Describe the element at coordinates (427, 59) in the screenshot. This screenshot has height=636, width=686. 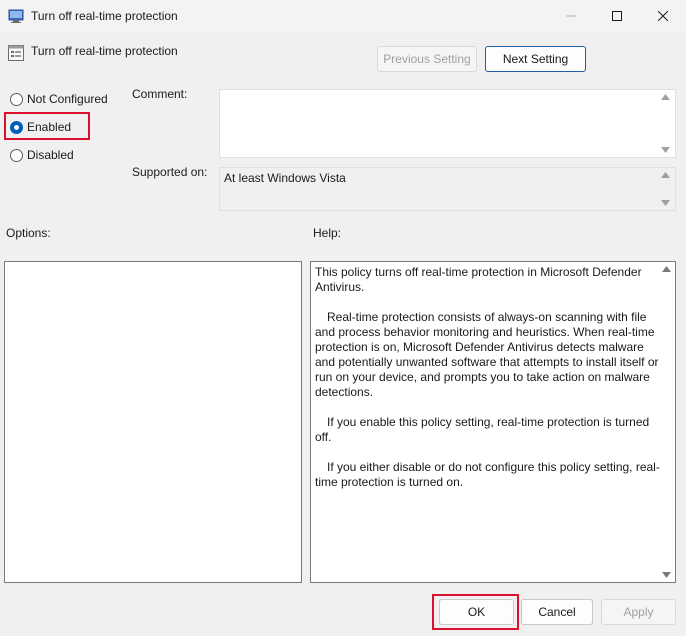
I see `previous-setting-button: Previous Setting` at that location.